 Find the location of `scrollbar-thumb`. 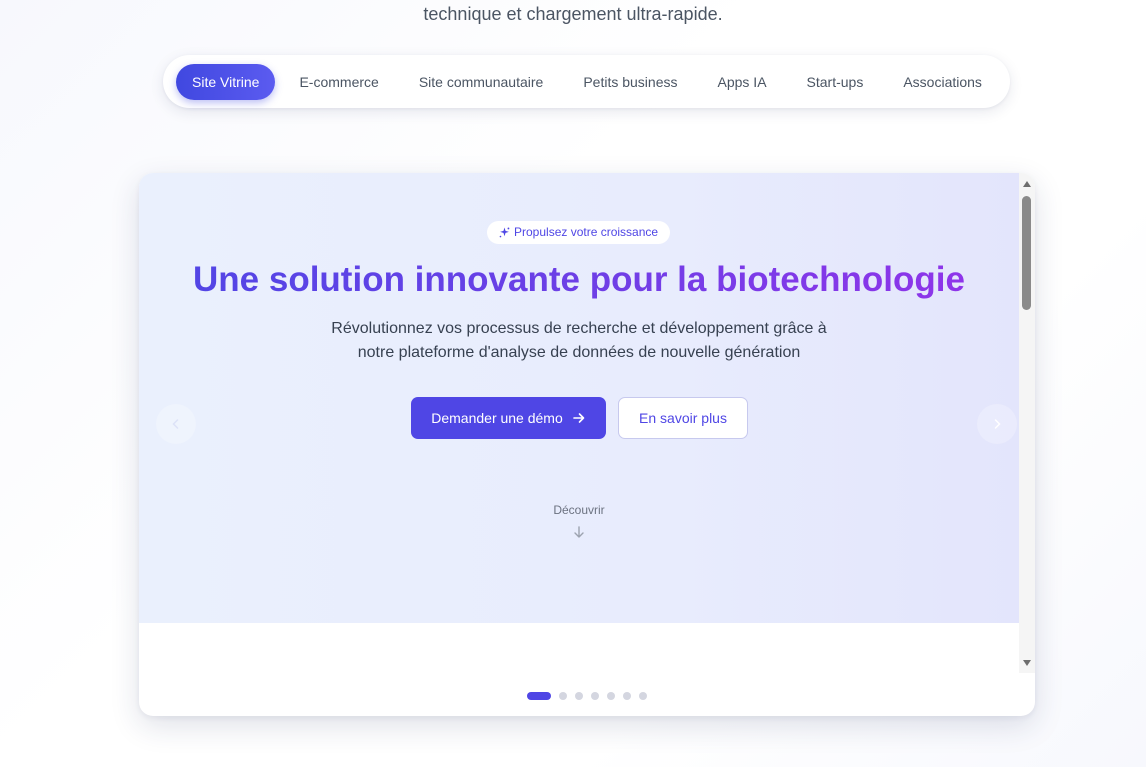

scrollbar-thumb is located at coordinates (1026, 253).